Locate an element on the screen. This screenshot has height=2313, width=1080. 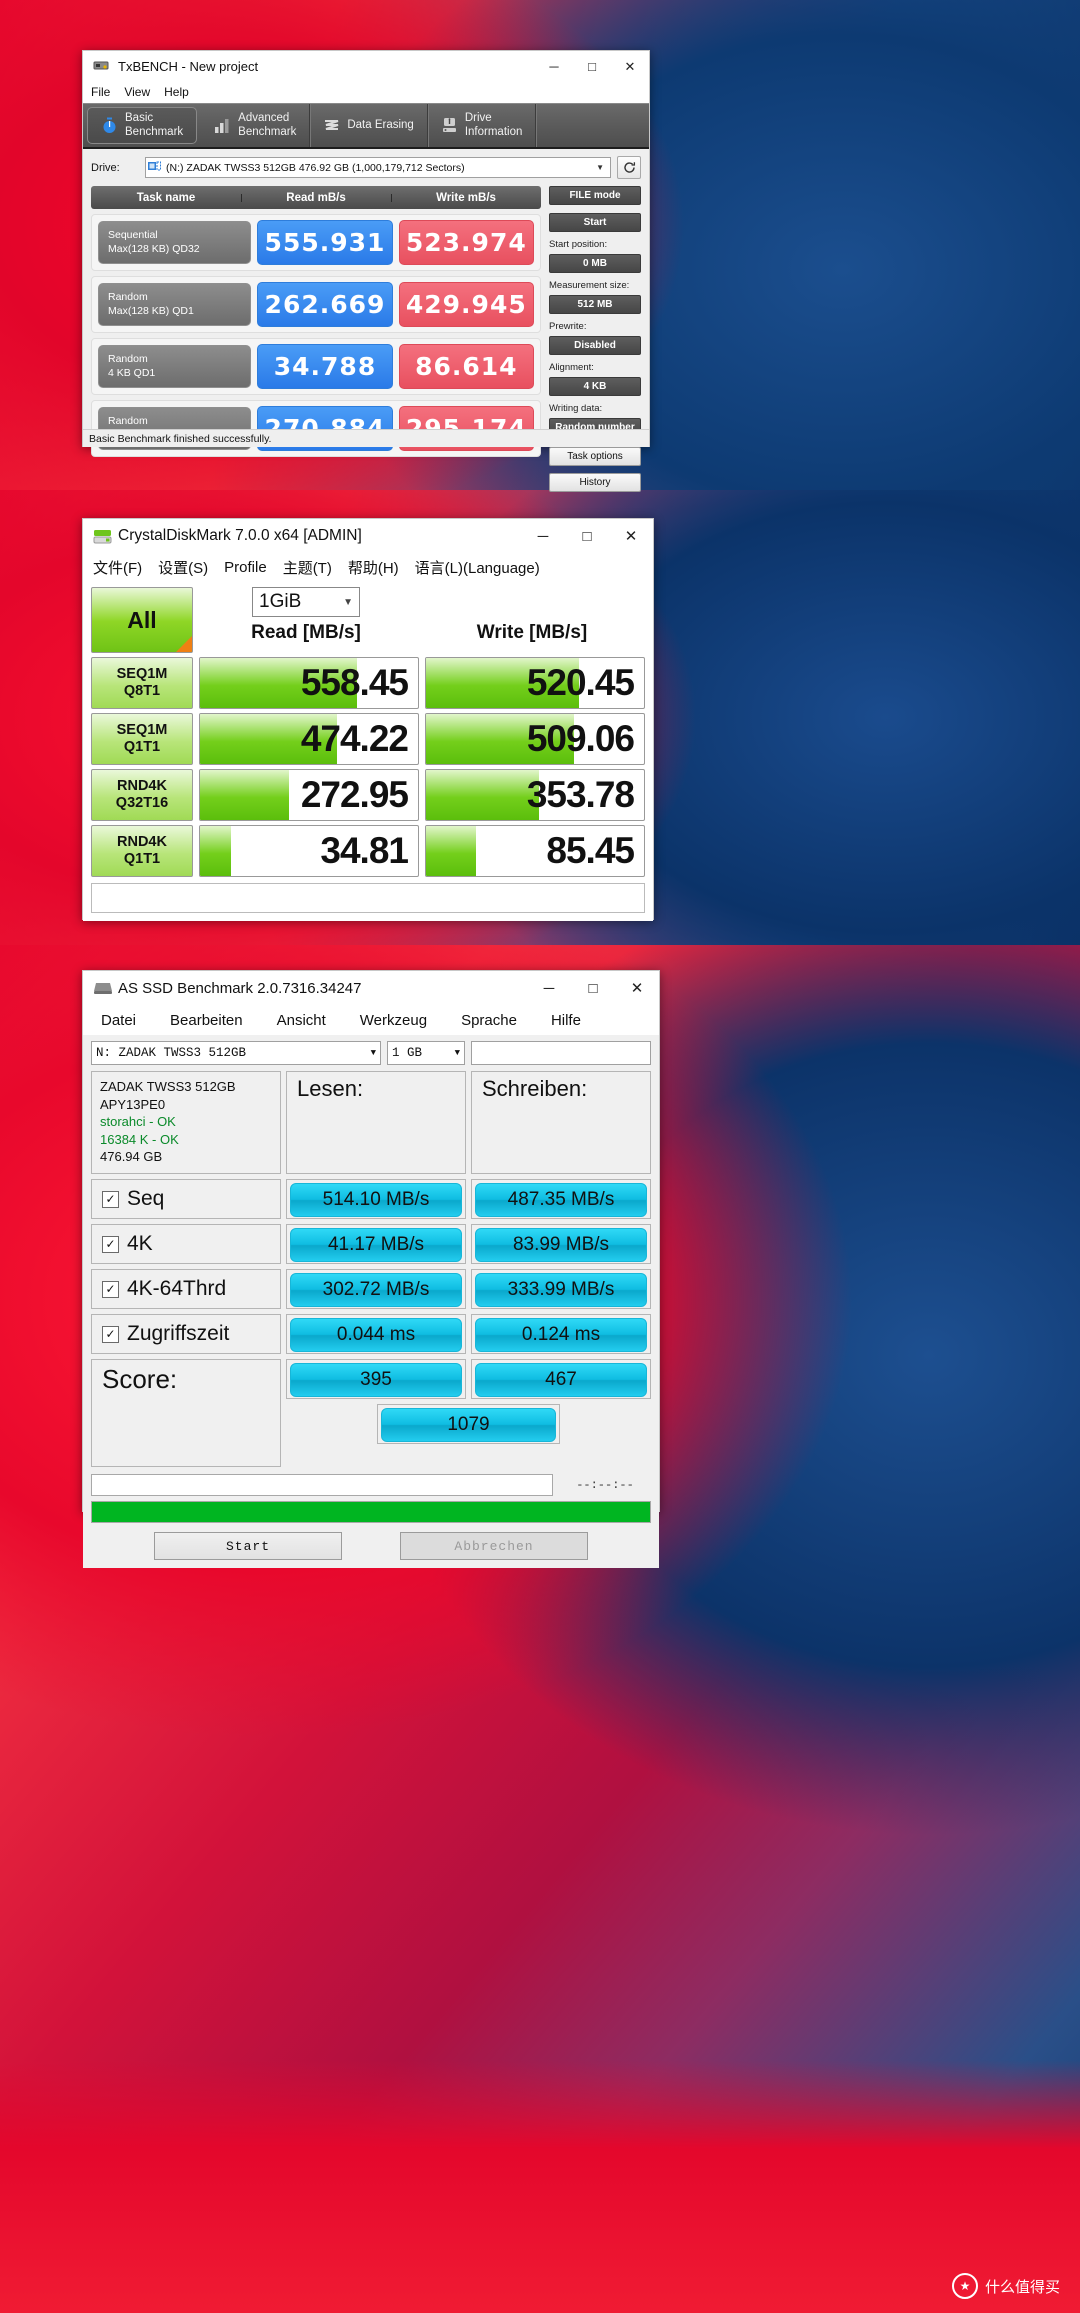
menu-item-profile: Profile is located at coordinates (245, 567).